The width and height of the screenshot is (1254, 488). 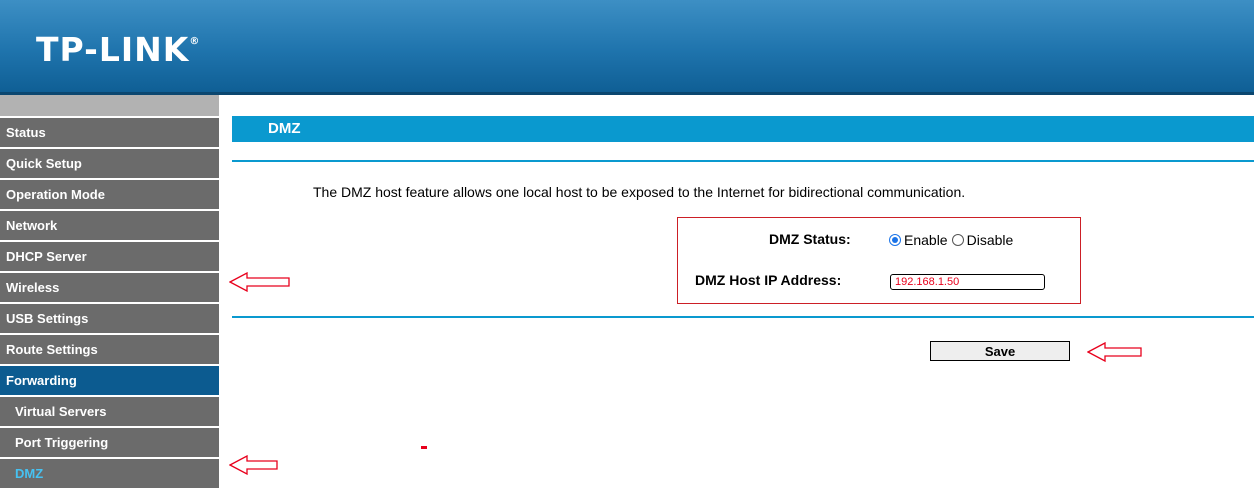 What do you see at coordinates (113, 49) in the screenshot?
I see `brand-name: TP-LINK` at bounding box center [113, 49].